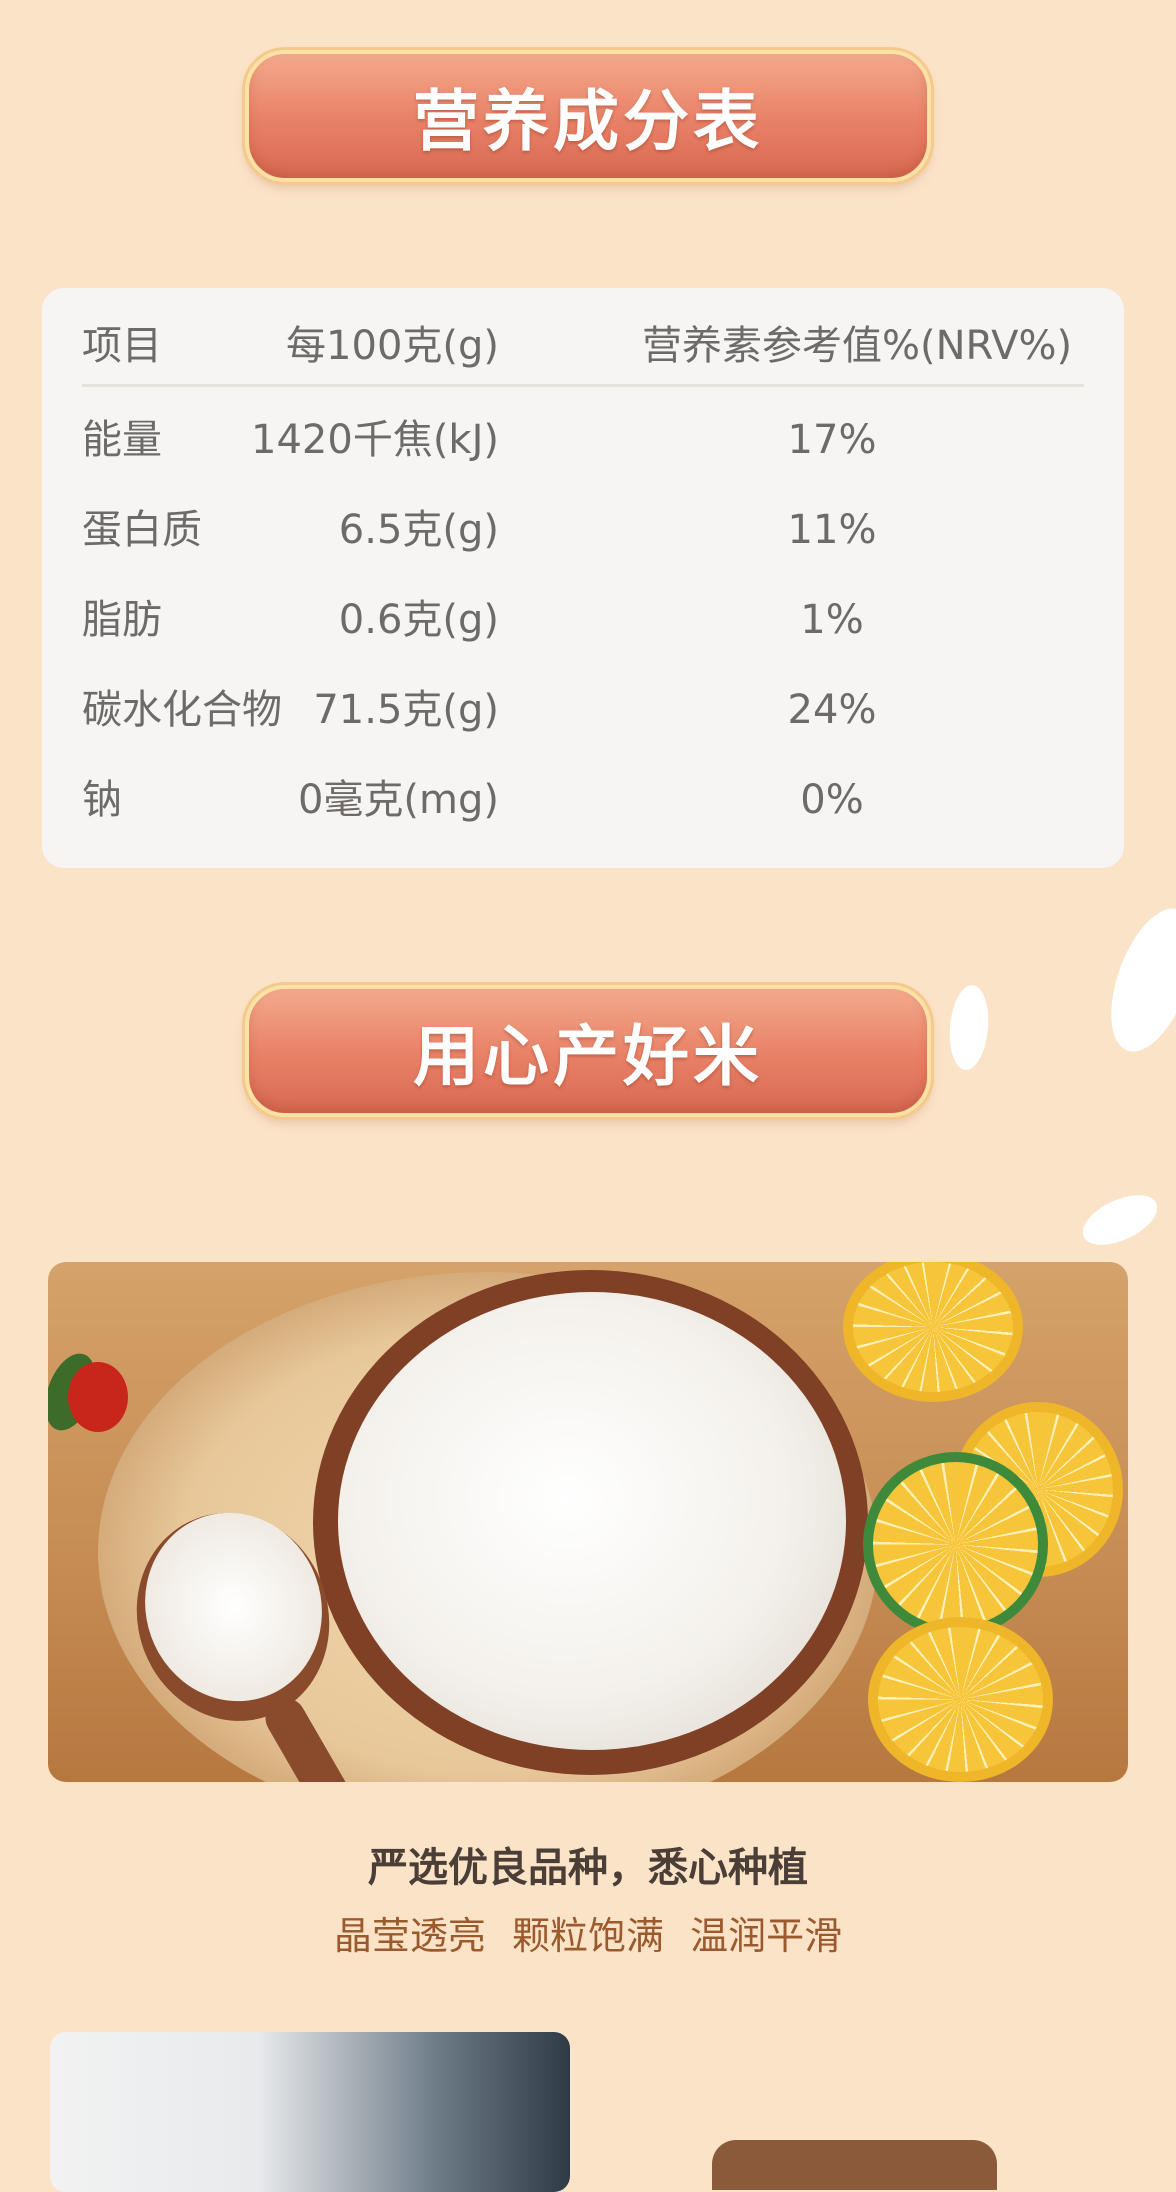 This screenshot has width=1176, height=2192. I want to click on tomato-image, so click(98, 1397).